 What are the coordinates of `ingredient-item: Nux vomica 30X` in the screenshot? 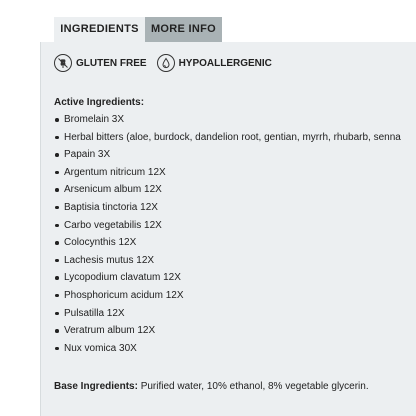 It's located at (235, 349).